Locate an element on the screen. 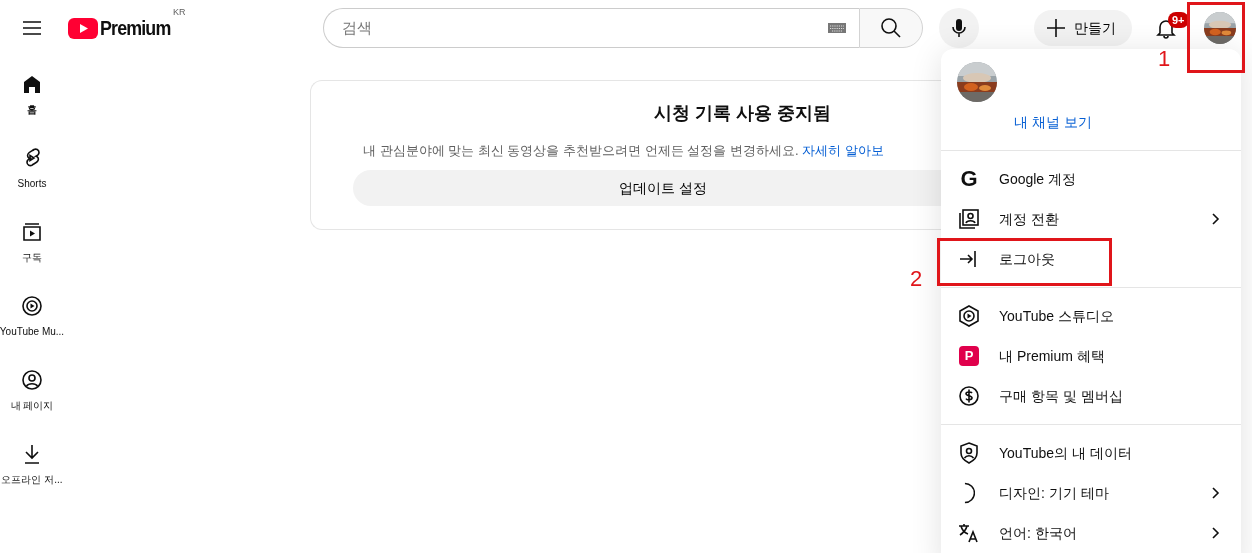 Image resolution: width=1252 pixels, height=553 pixels. annotation-number: 2 is located at coordinates (916, 279).